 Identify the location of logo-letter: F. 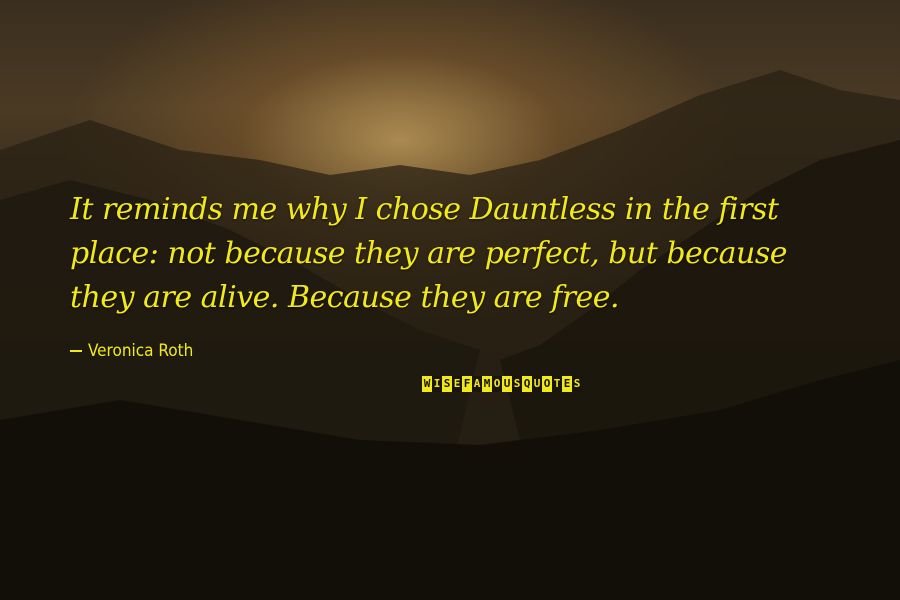
(467, 384).